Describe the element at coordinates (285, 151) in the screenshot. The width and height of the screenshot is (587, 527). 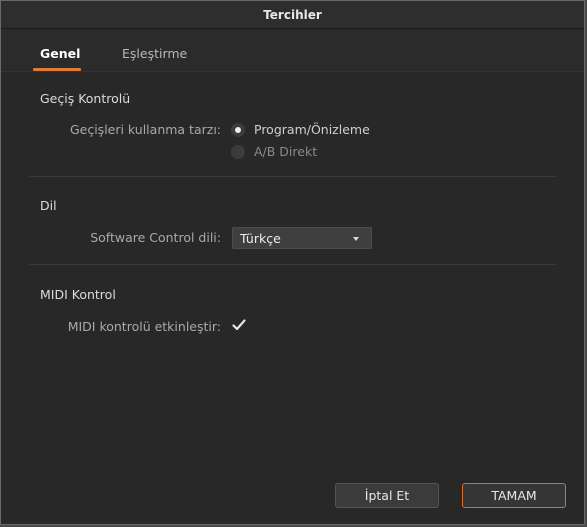
I see `radio-label-ab-direct: A/B Direkt` at that location.